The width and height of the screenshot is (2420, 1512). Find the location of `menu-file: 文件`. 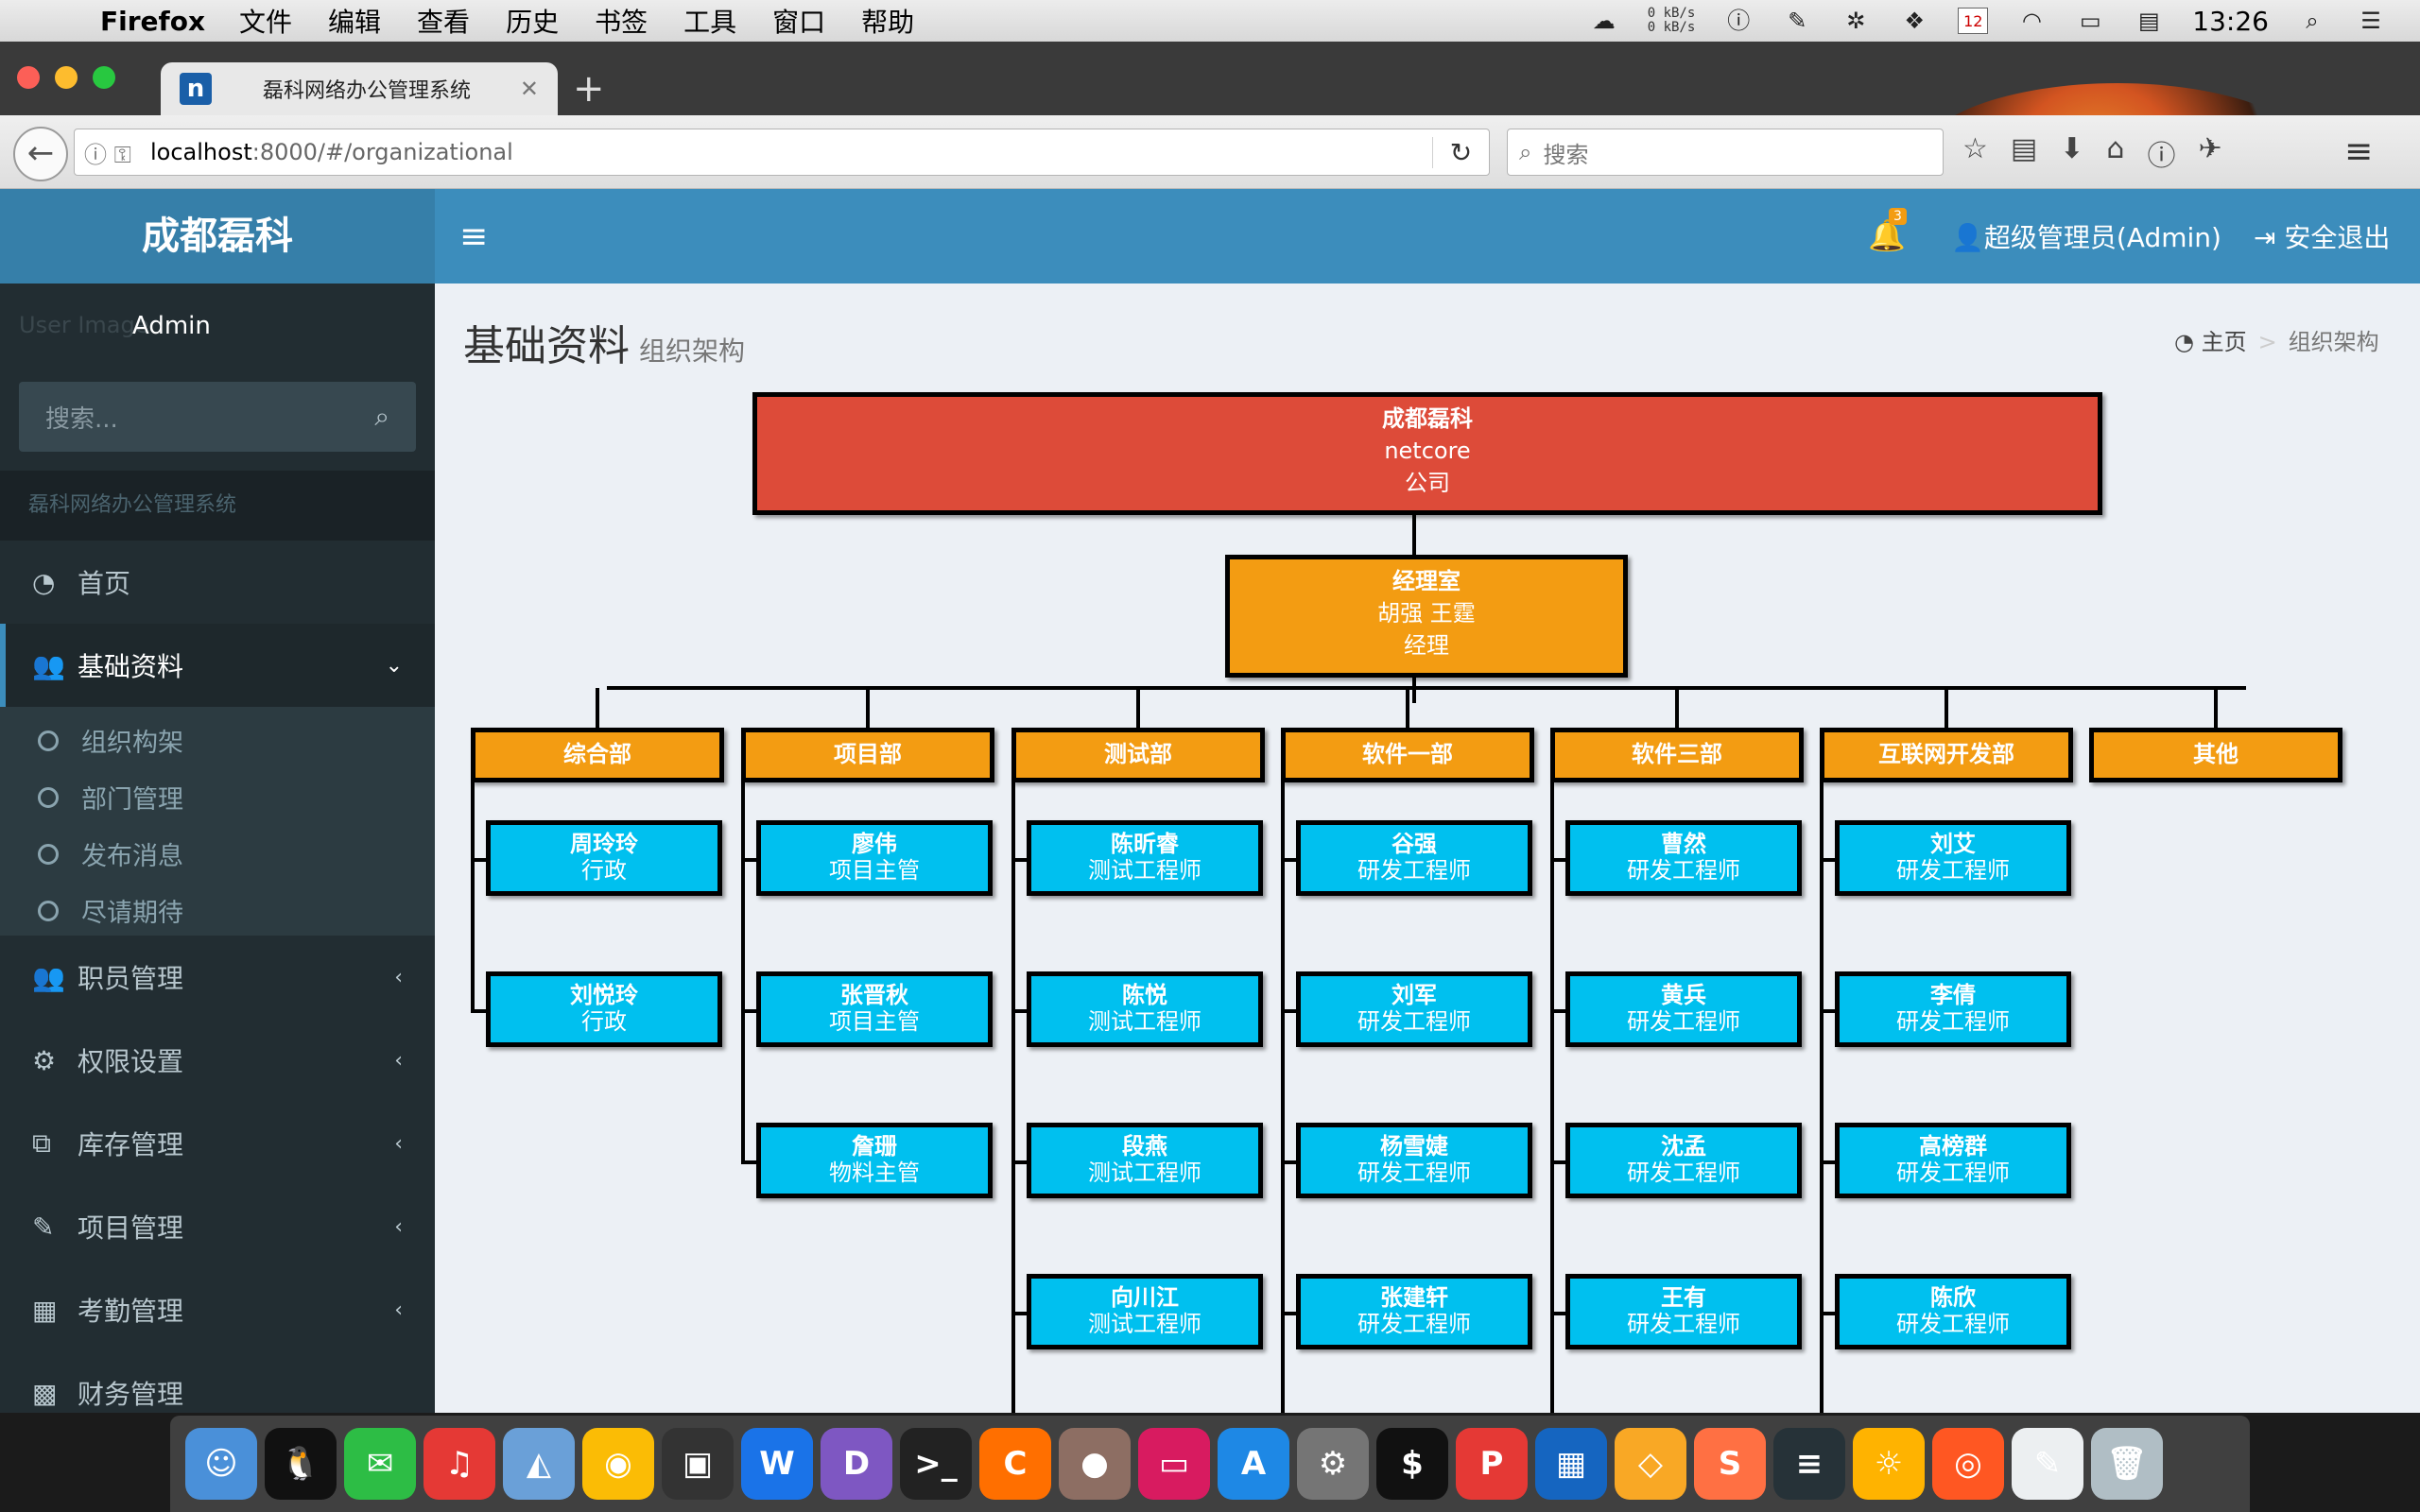

menu-file: 文件 is located at coordinates (265, 21).